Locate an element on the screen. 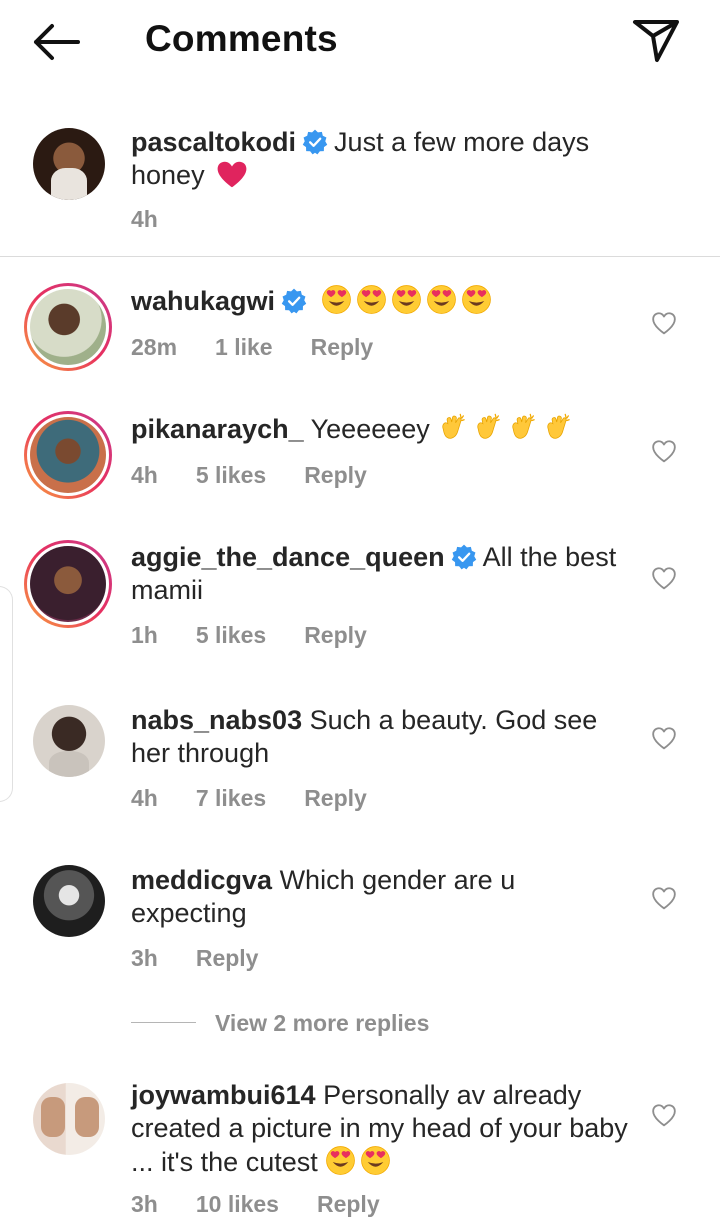 Image resolution: width=720 pixels, height=1223 pixels. likes-count: 1 like is located at coordinates (244, 347).